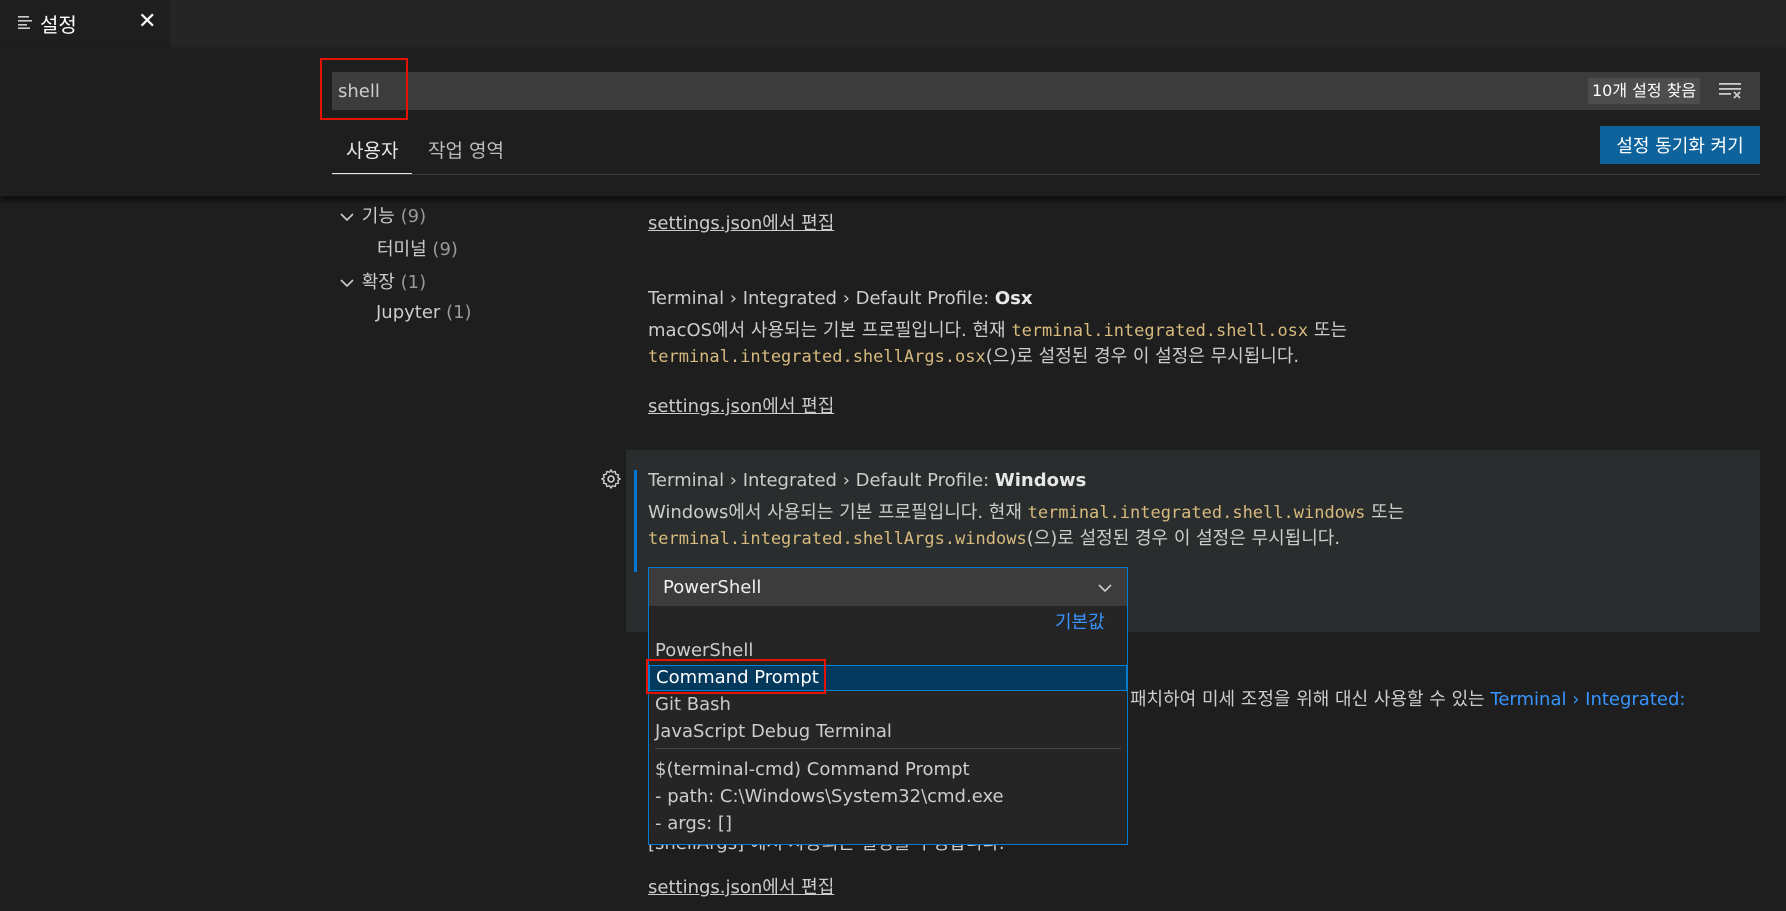 This screenshot has height=911, width=1786. I want to click on toc-item-features: 기능 (9), so click(383, 215).